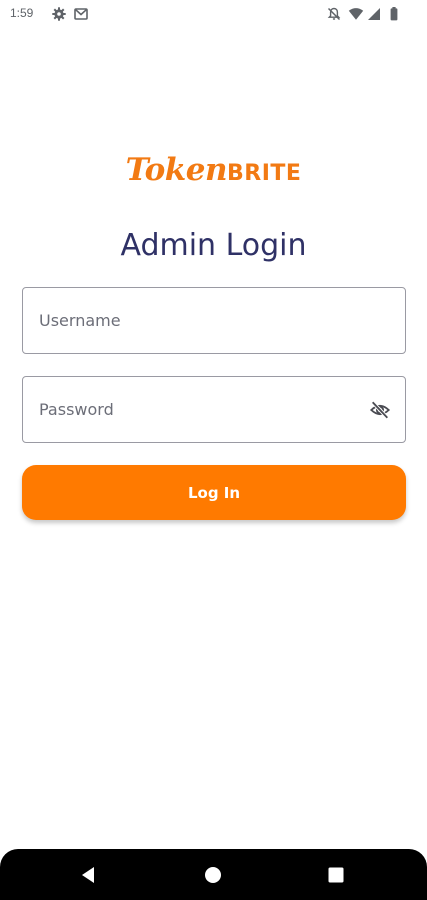 Image resolution: width=427 pixels, height=900 pixels. What do you see at coordinates (214, 492) in the screenshot?
I see `login-button: Log In` at bounding box center [214, 492].